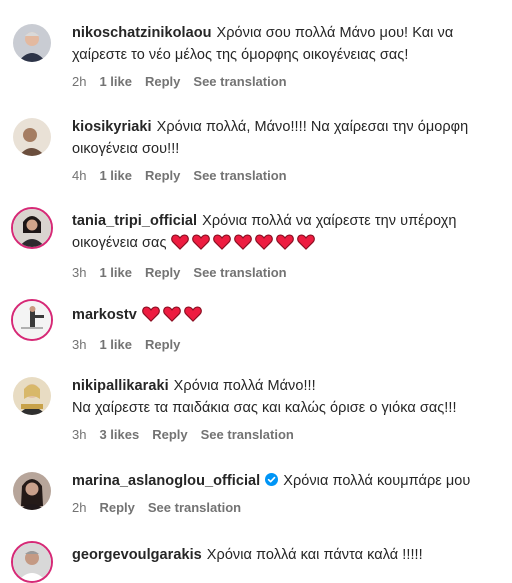 The image size is (512, 583). I want to click on comment-body: Χρόνια πολλά Μάνο!!!, so click(244, 386).